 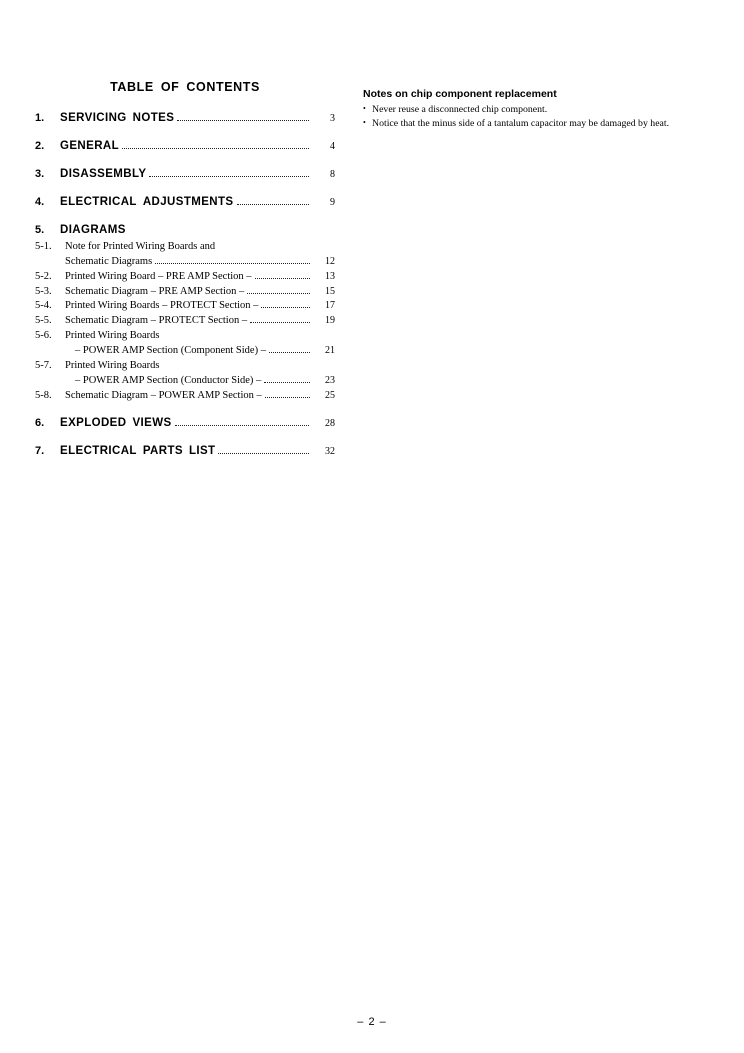 What do you see at coordinates (185, 336) in the screenshot?
I see `toc-subentry-5-6: 5-6. Printed Wiring Boards` at bounding box center [185, 336].